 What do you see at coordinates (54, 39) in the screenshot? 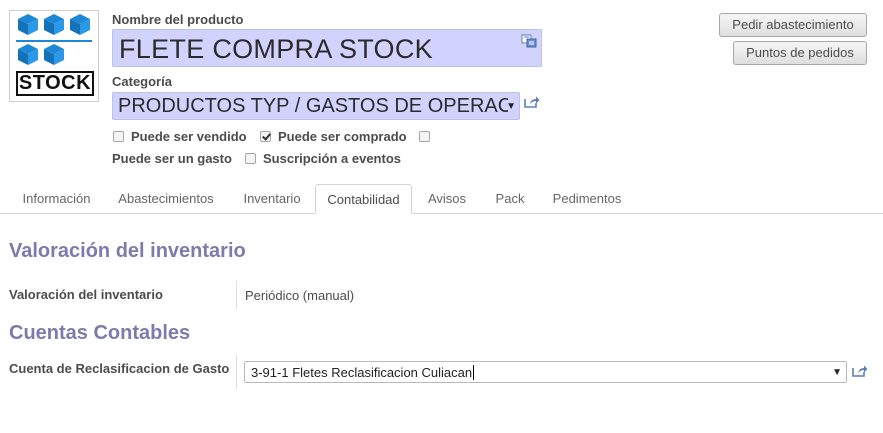
I see `boxes-icon` at bounding box center [54, 39].